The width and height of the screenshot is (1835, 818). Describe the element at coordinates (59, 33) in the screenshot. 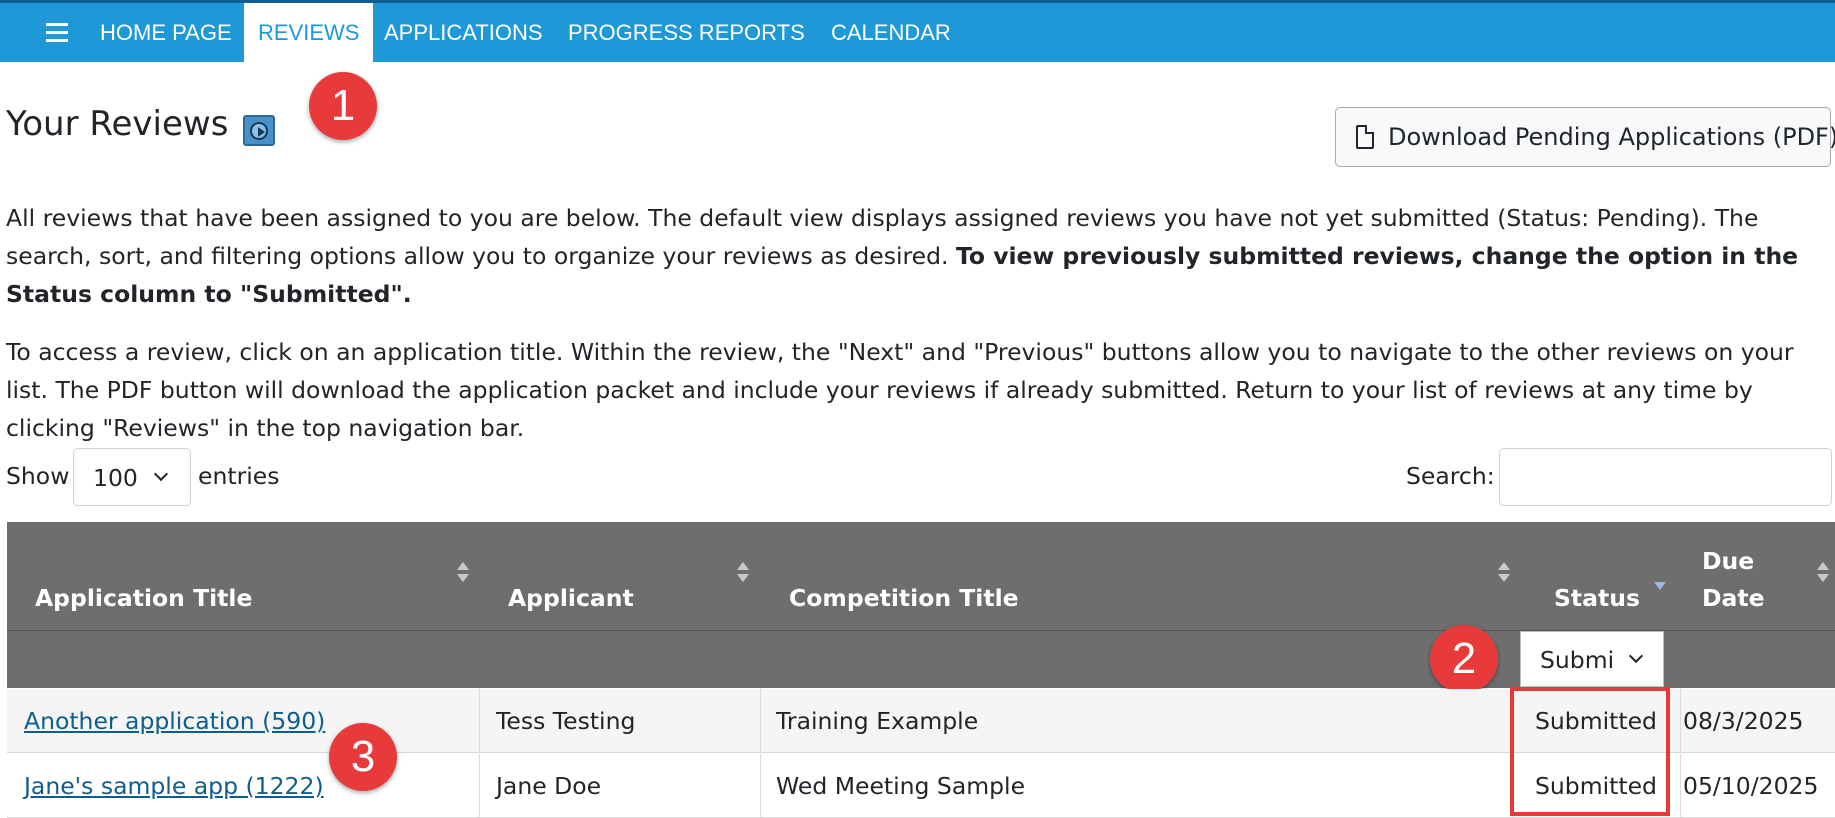

I see `menu-icon` at that location.